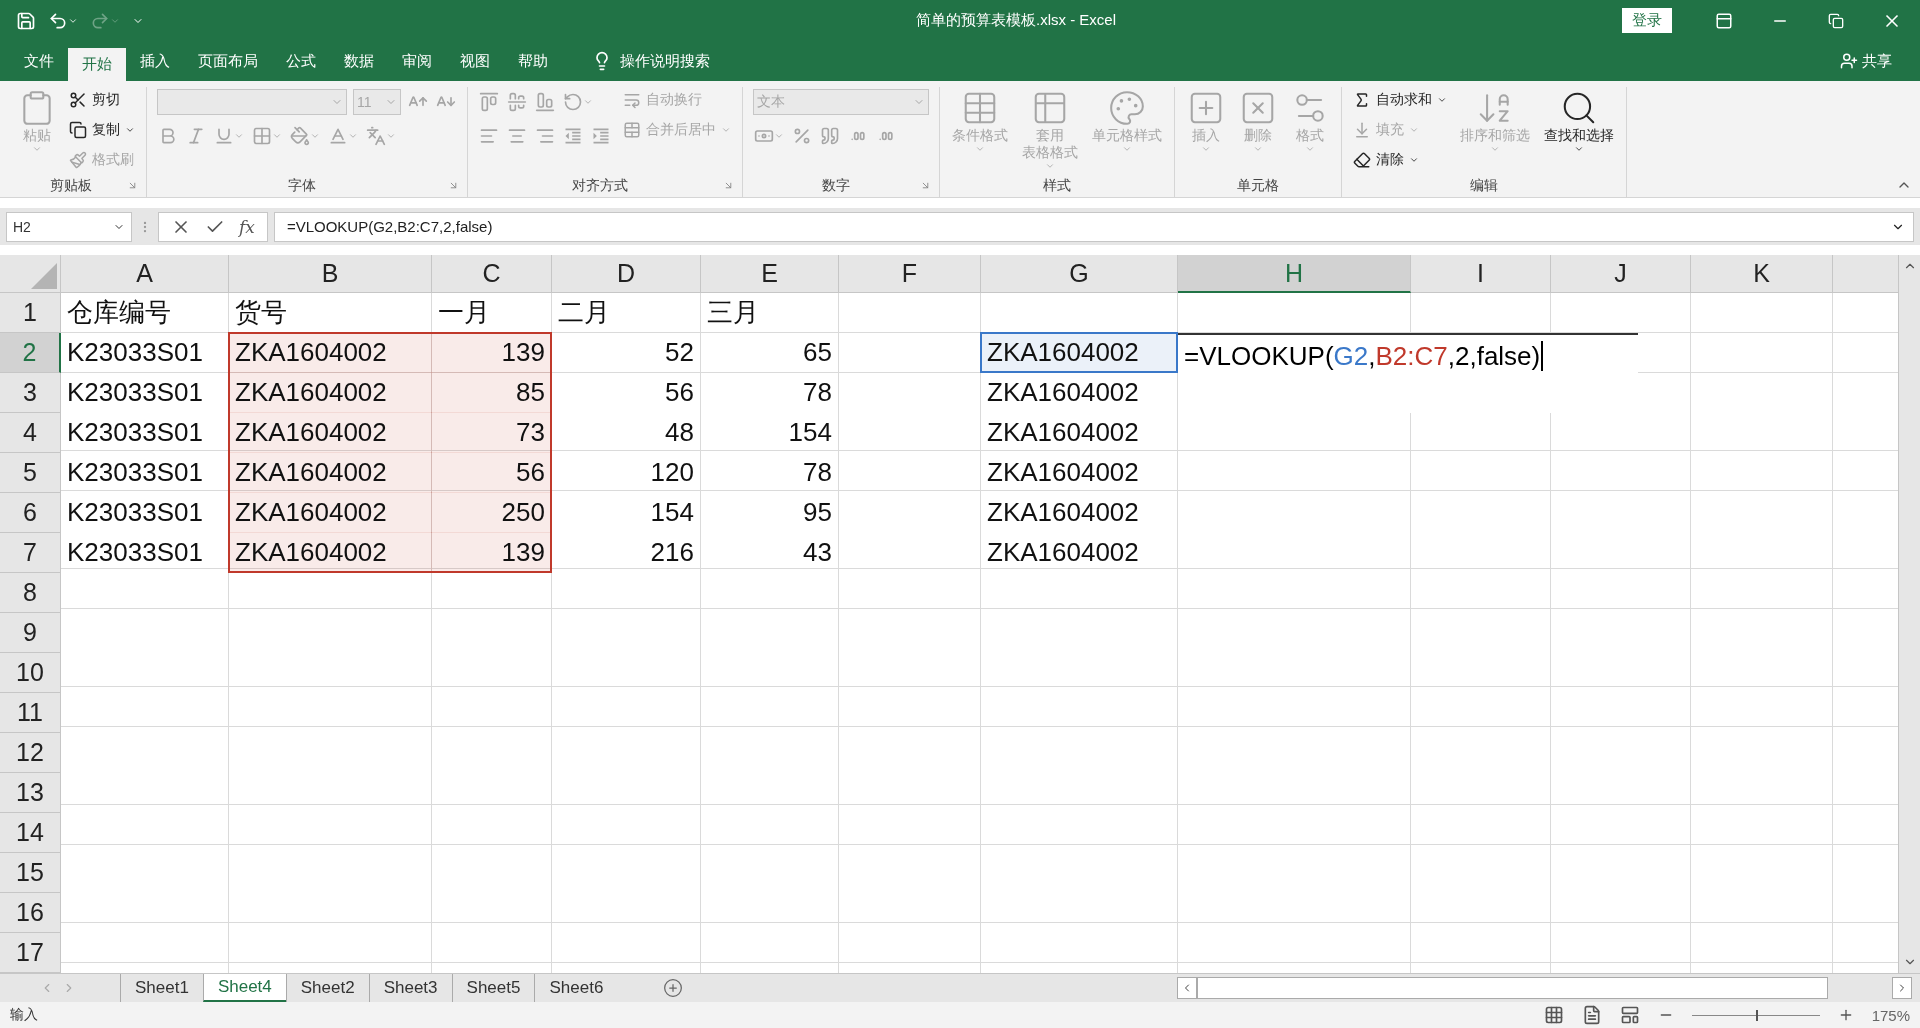 The image size is (1920, 1028). What do you see at coordinates (30, 913) in the screenshot?
I see `row-header: 16` at bounding box center [30, 913].